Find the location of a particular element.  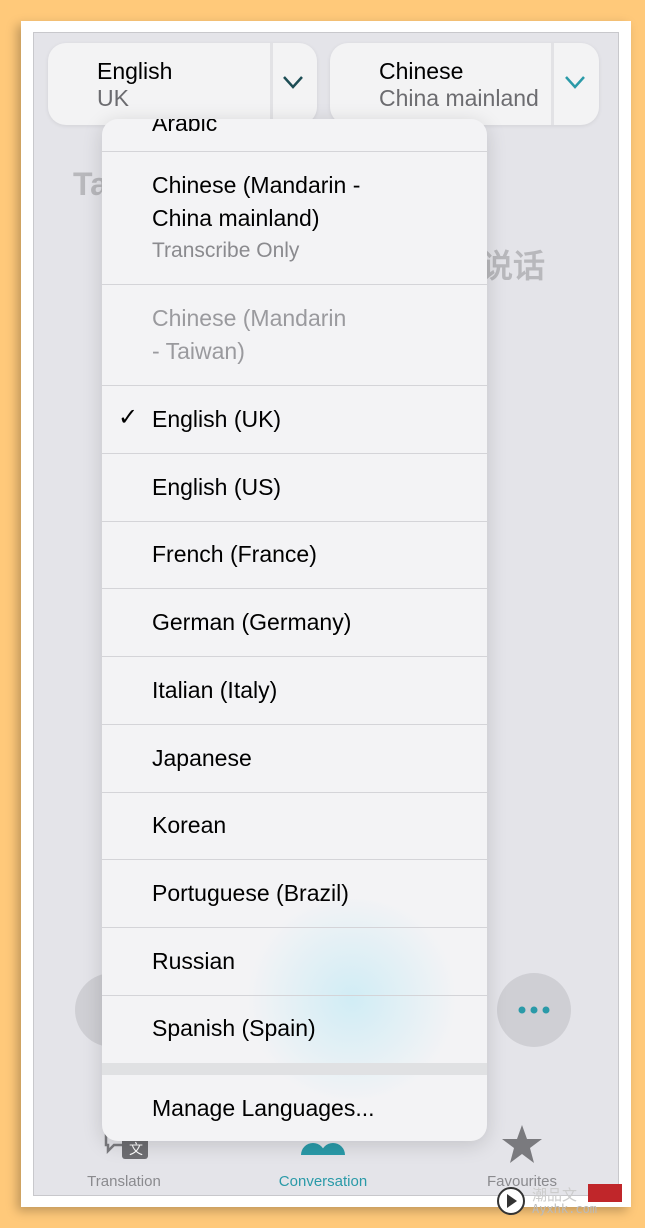

tab-label: Translation is located at coordinates (124, 1181).